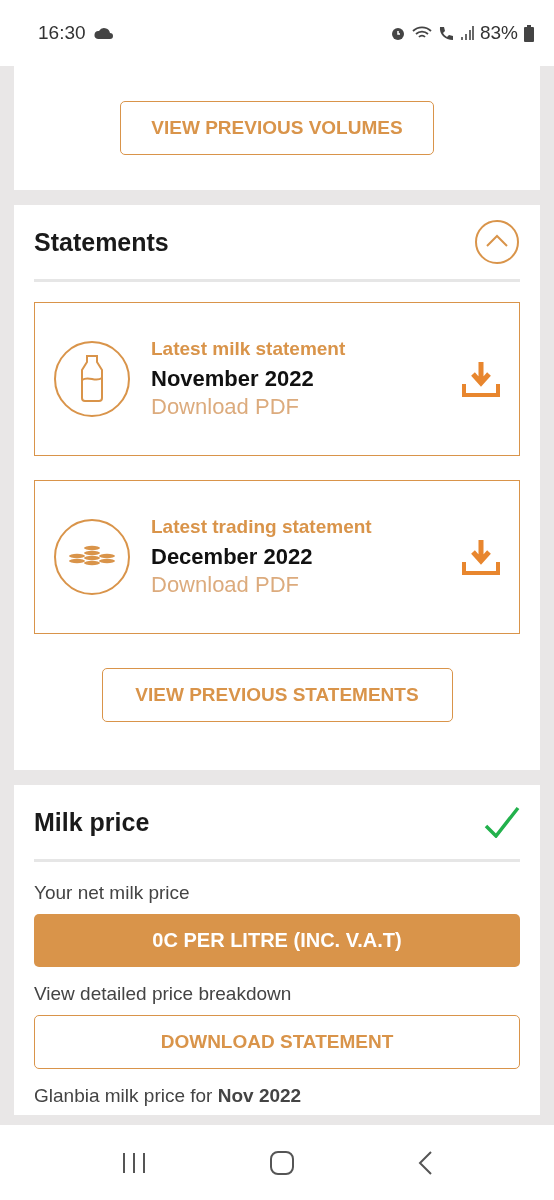 The height and width of the screenshot is (1200, 554). Describe the element at coordinates (249, 349) in the screenshot. I see `statement-label: Latest milk statement` at that location.